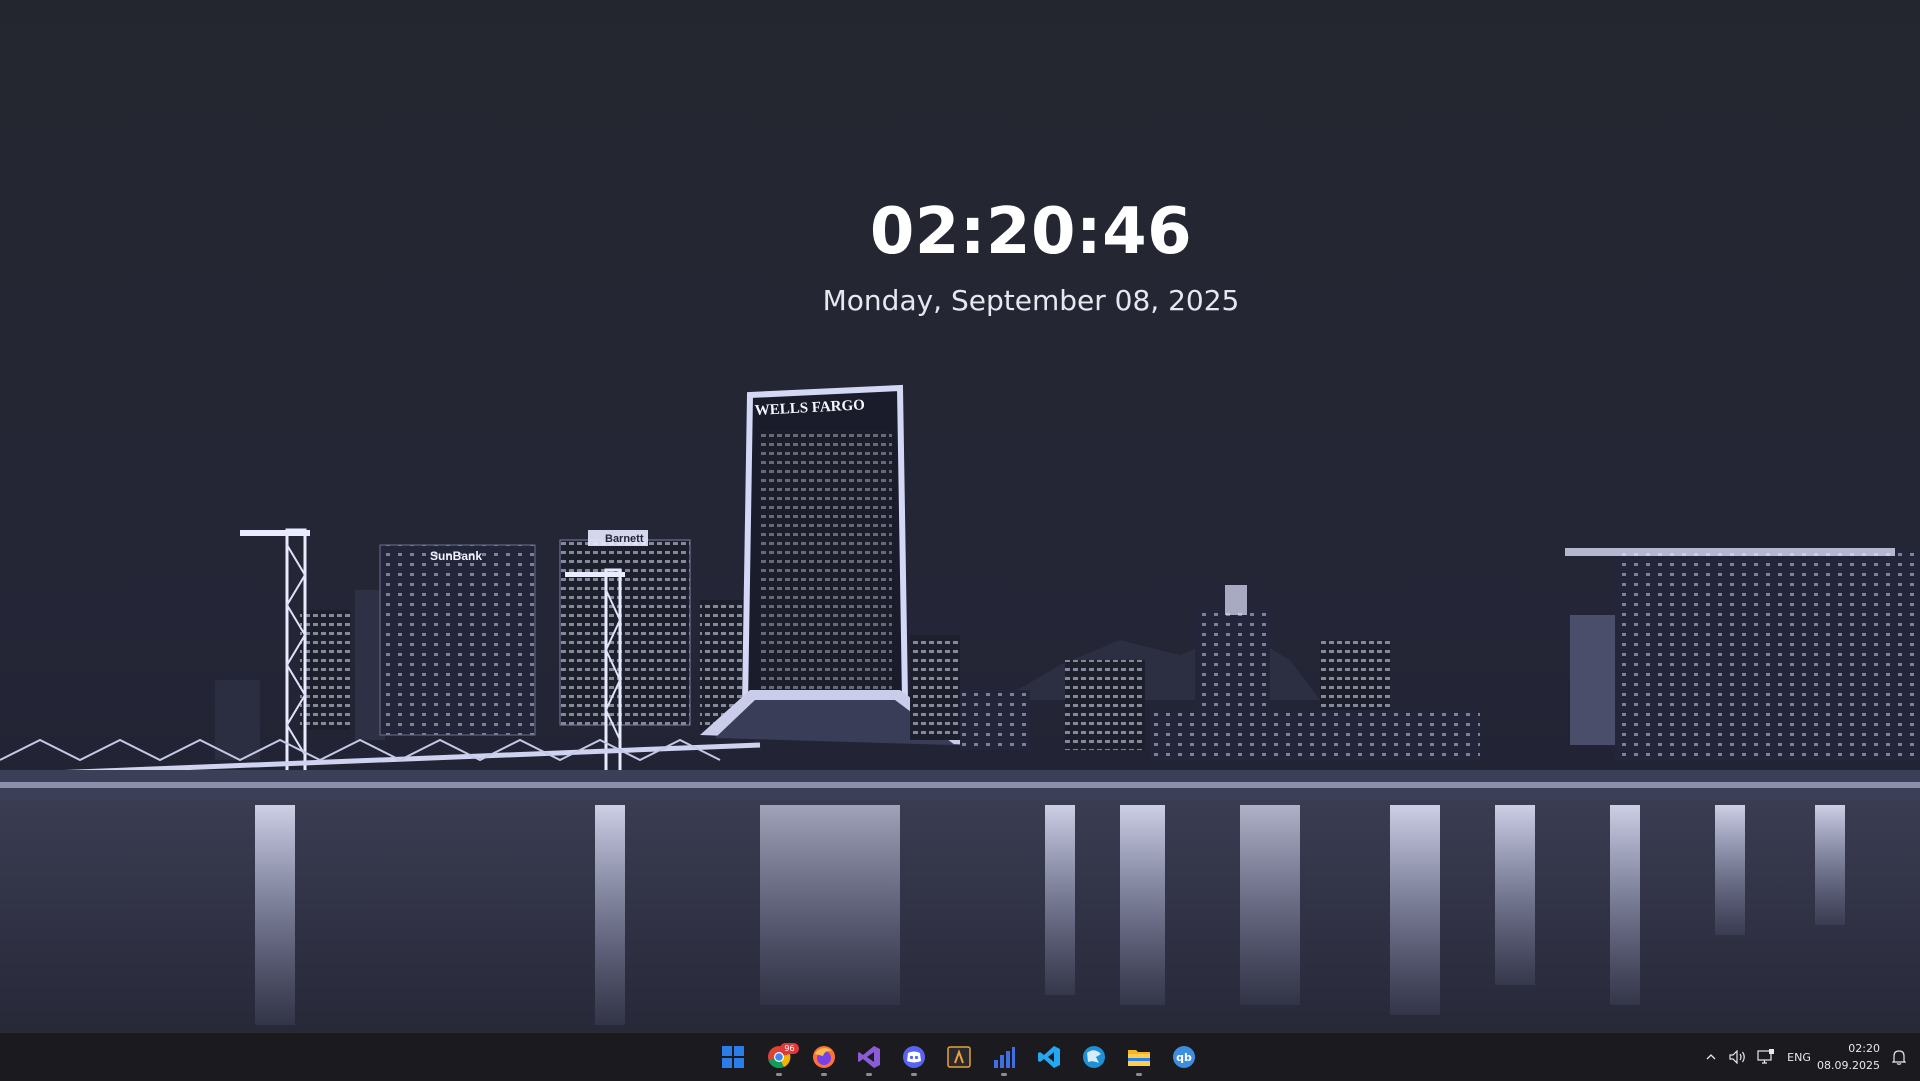 This screenshot has height=1081, width=1920. What do you see at coordinates (779, 1057) in the screenshot?
I see `taskbar-chrome: 96` at bounding box center [779, 1057].